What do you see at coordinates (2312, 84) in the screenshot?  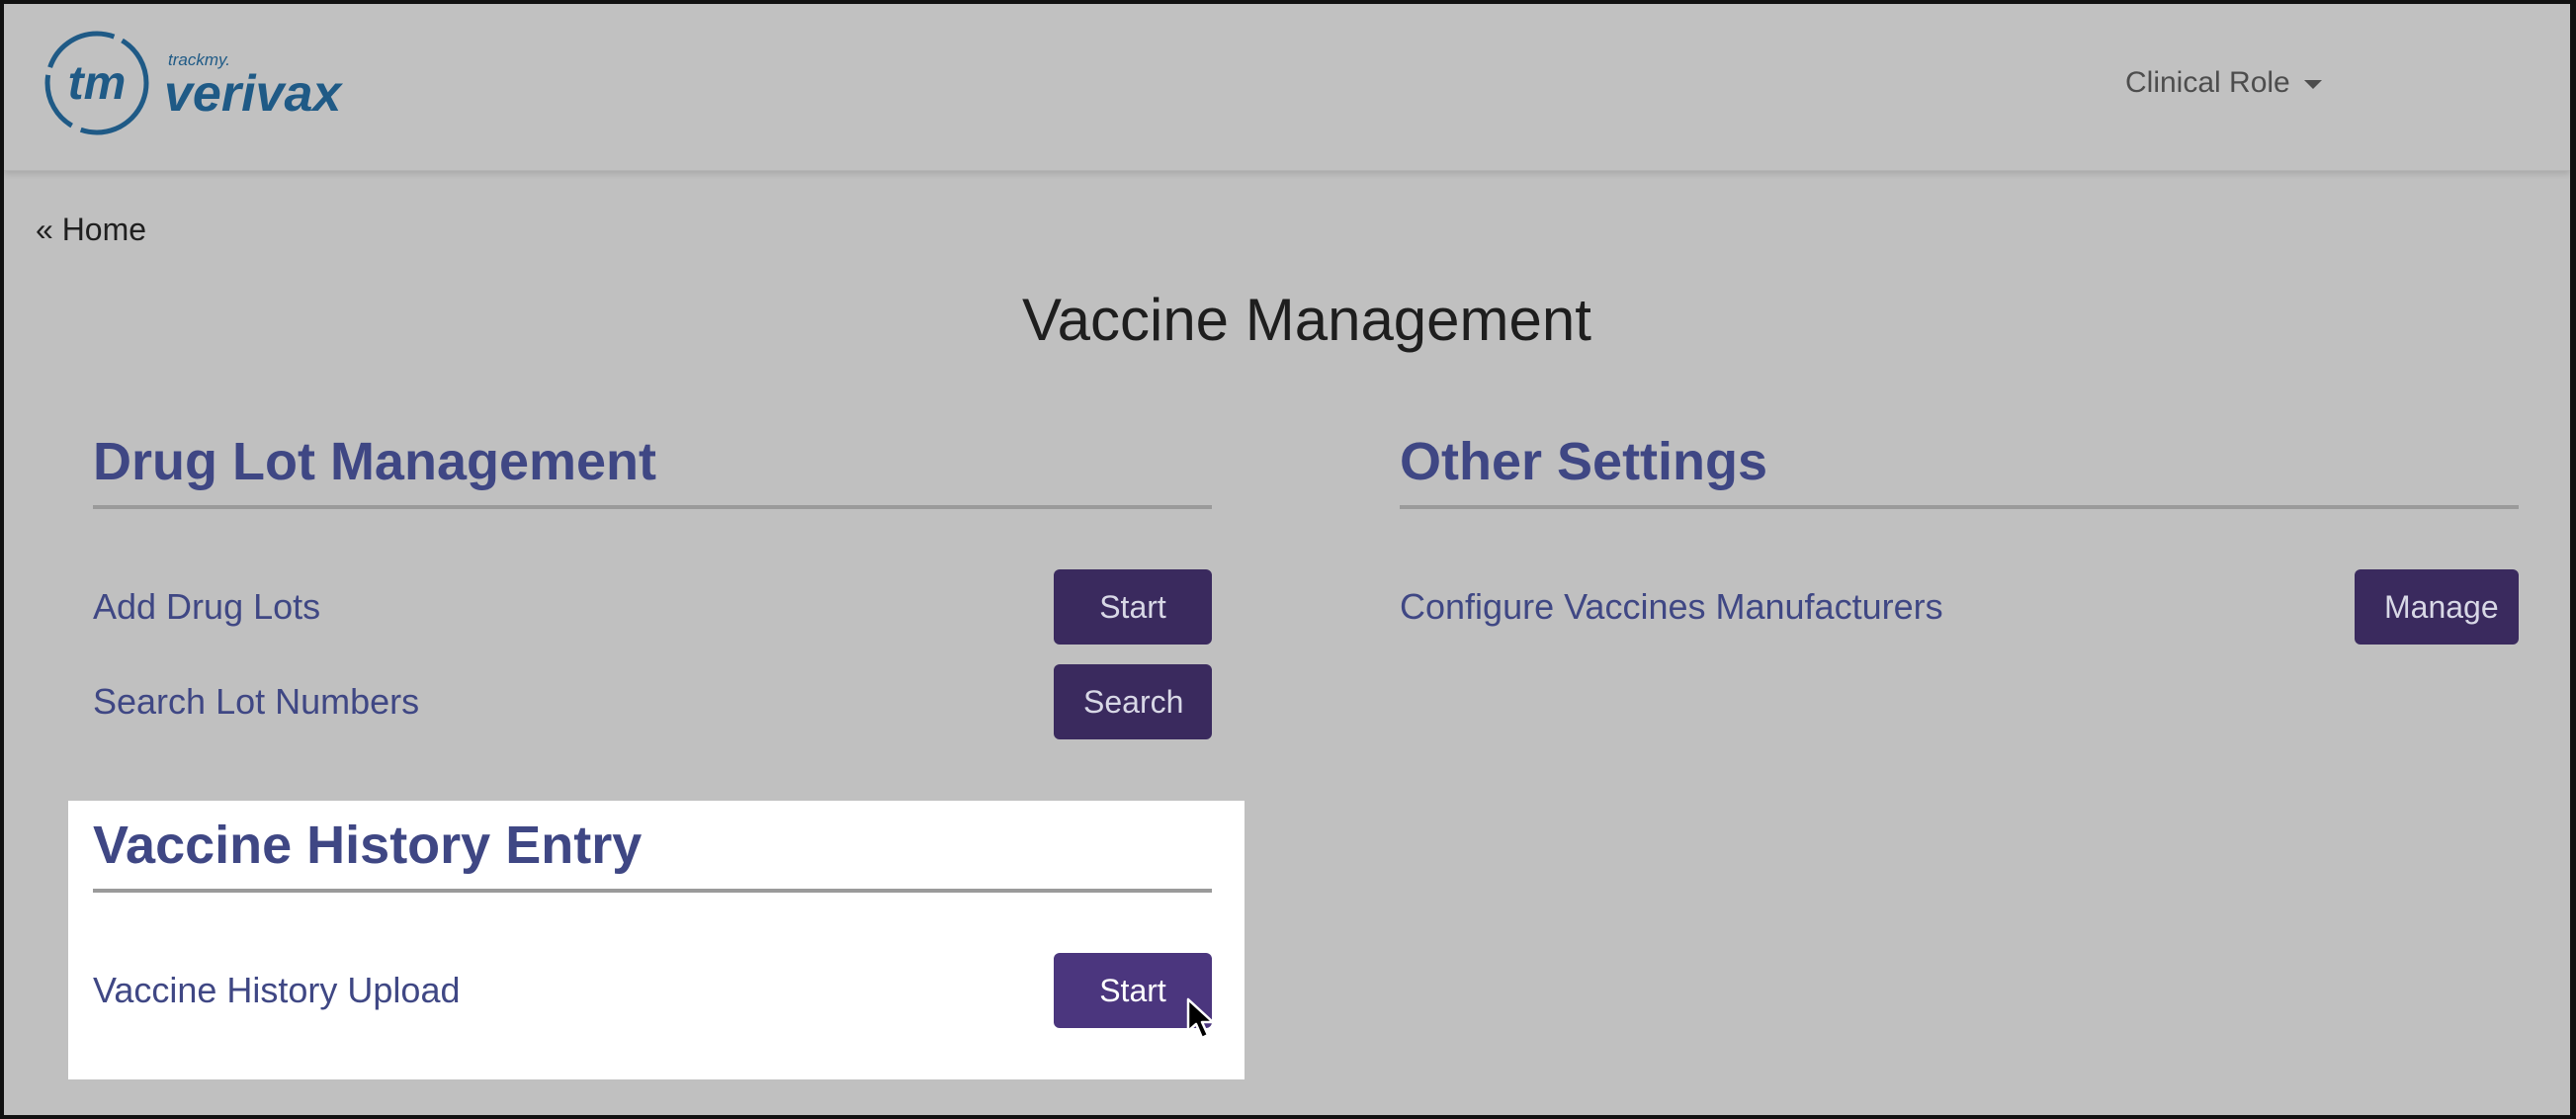 I see `caret-down-icon` at bounding box center [2312, 84].